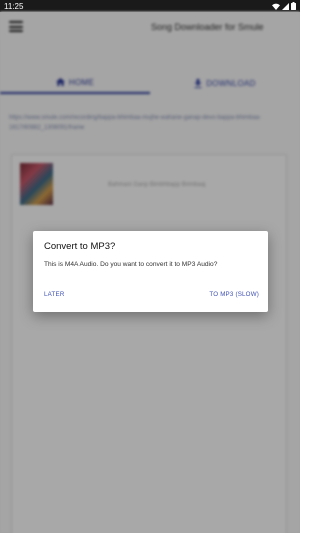  Describe the element at coordinates (80, 246) in the screenshot. I see `dialog-title: Convert to MP3?` at that location.